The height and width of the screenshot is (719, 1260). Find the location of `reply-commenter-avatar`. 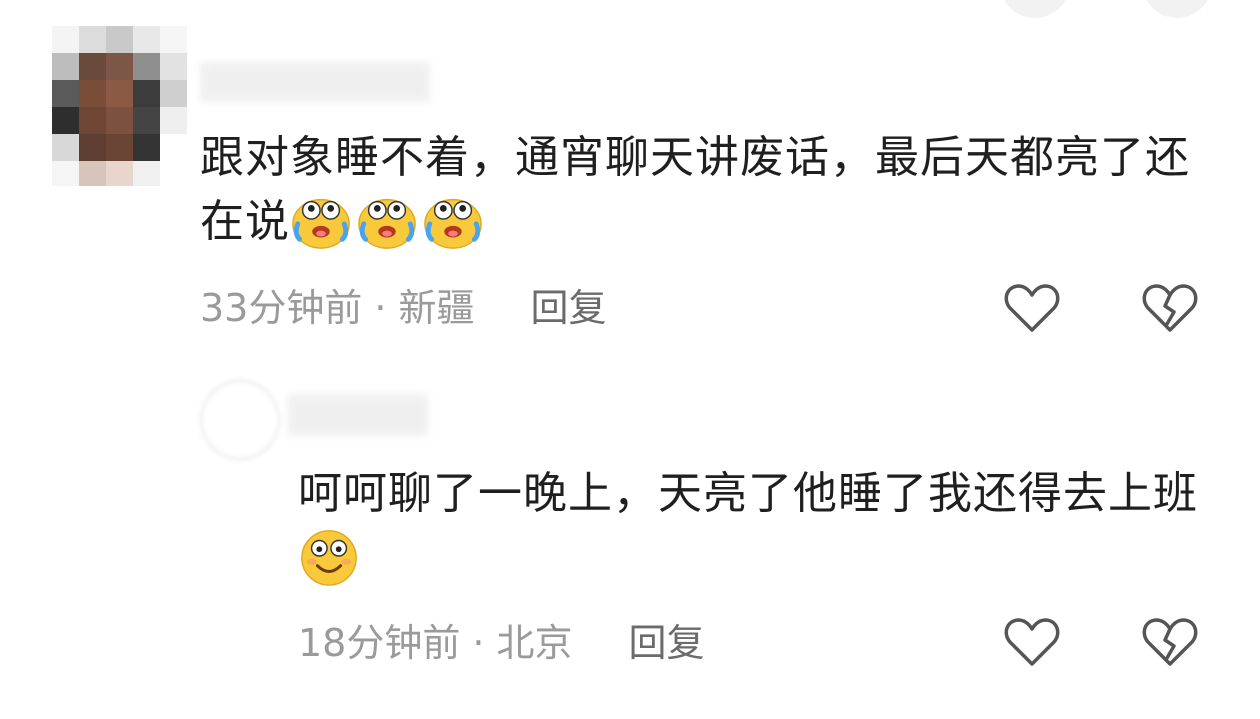

reply-commenter-avatar is located at coordinates (240, 420).